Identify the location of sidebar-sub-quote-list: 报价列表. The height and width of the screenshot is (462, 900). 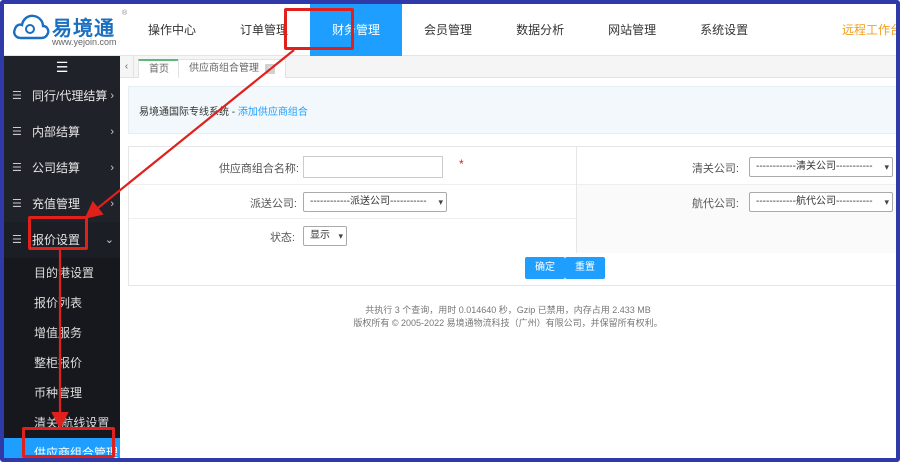
(62, 303).